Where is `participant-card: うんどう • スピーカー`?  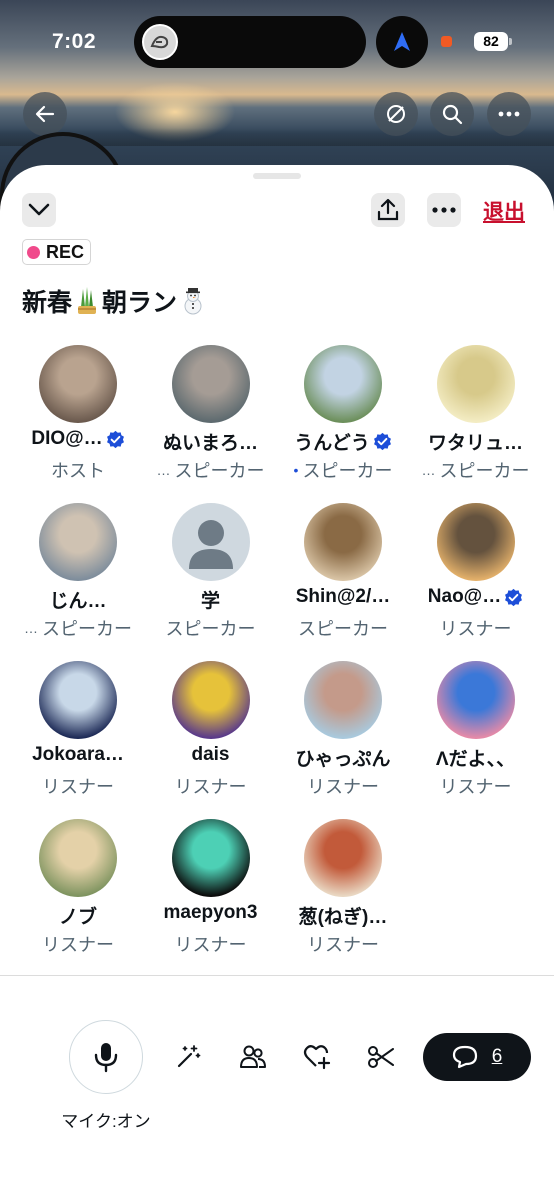 participant-card: うんどう • スピーカー is located at coordinates (343, 421).